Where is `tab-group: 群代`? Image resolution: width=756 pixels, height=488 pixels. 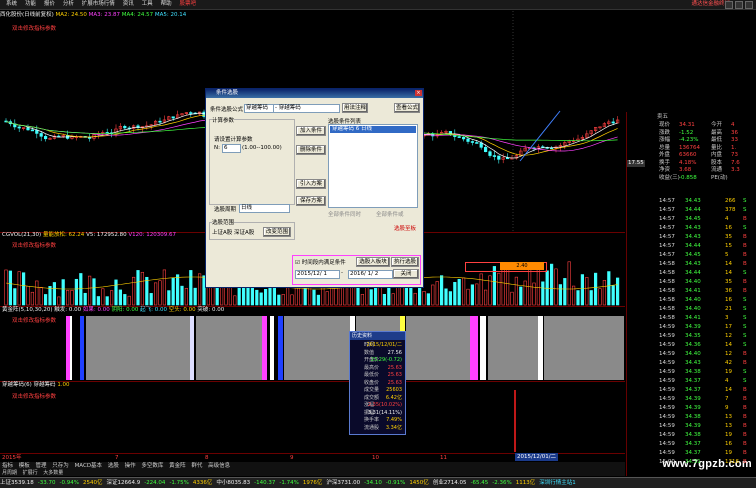
tab-group: 群代 is located at coordinates (196, 466).